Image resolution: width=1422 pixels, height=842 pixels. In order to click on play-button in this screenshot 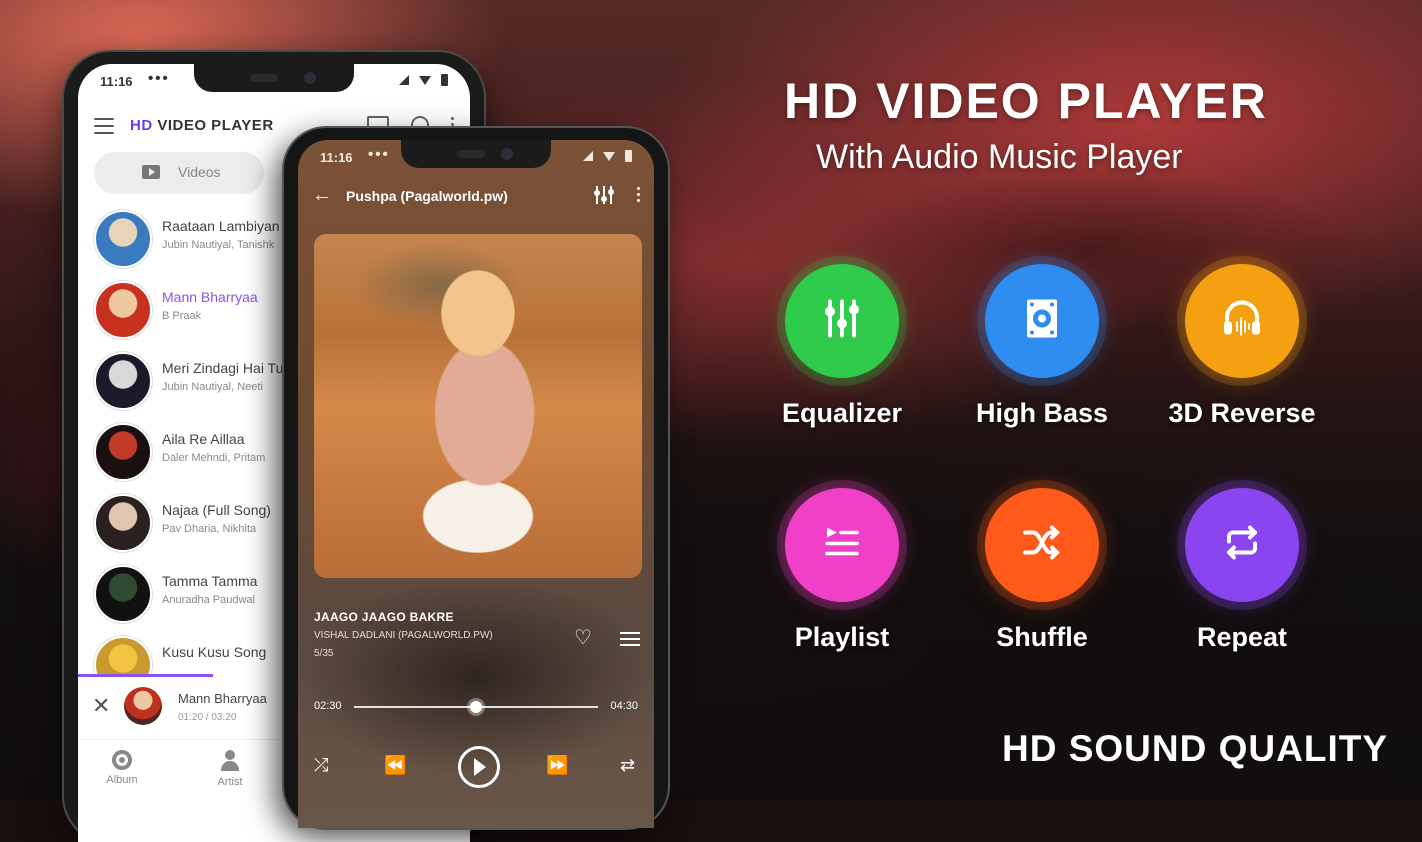, I will do `click(479, 767)`.